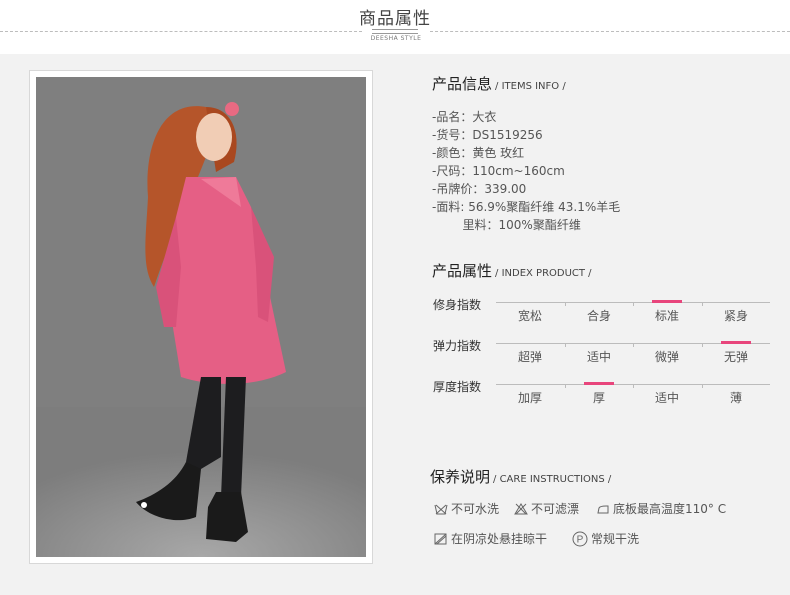  Describe the element at coordinates (464, 117) in the screenshot. I see `info-name: -品名：大衣` at that location.